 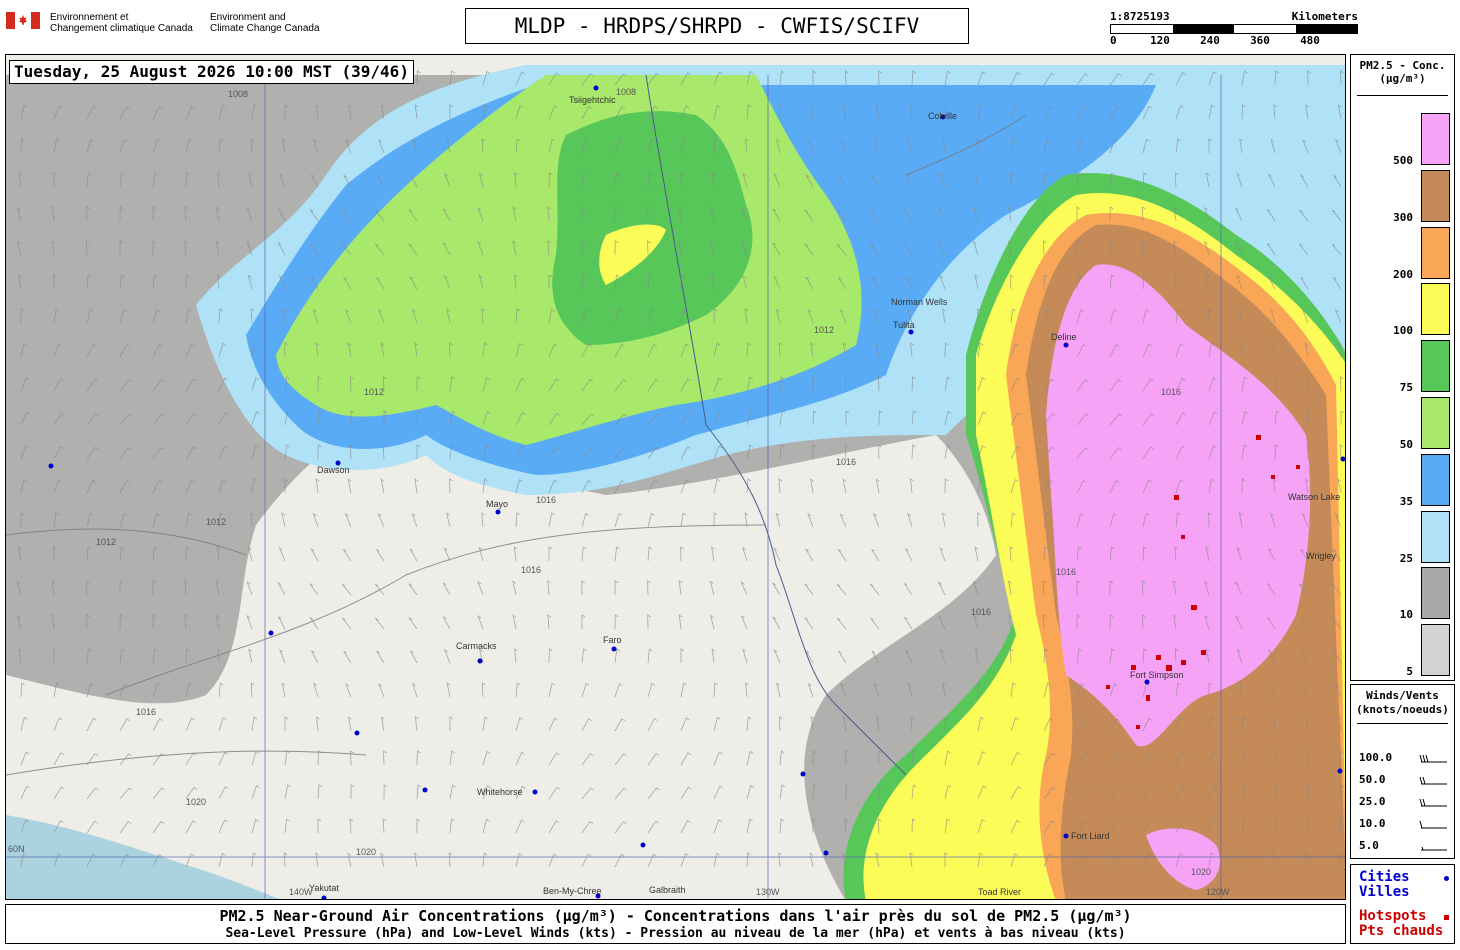 What do you see at coordinates (1406, 501) in the screenshot?
I see `legend-value-label: 35` at bounding box center [1406, 501].